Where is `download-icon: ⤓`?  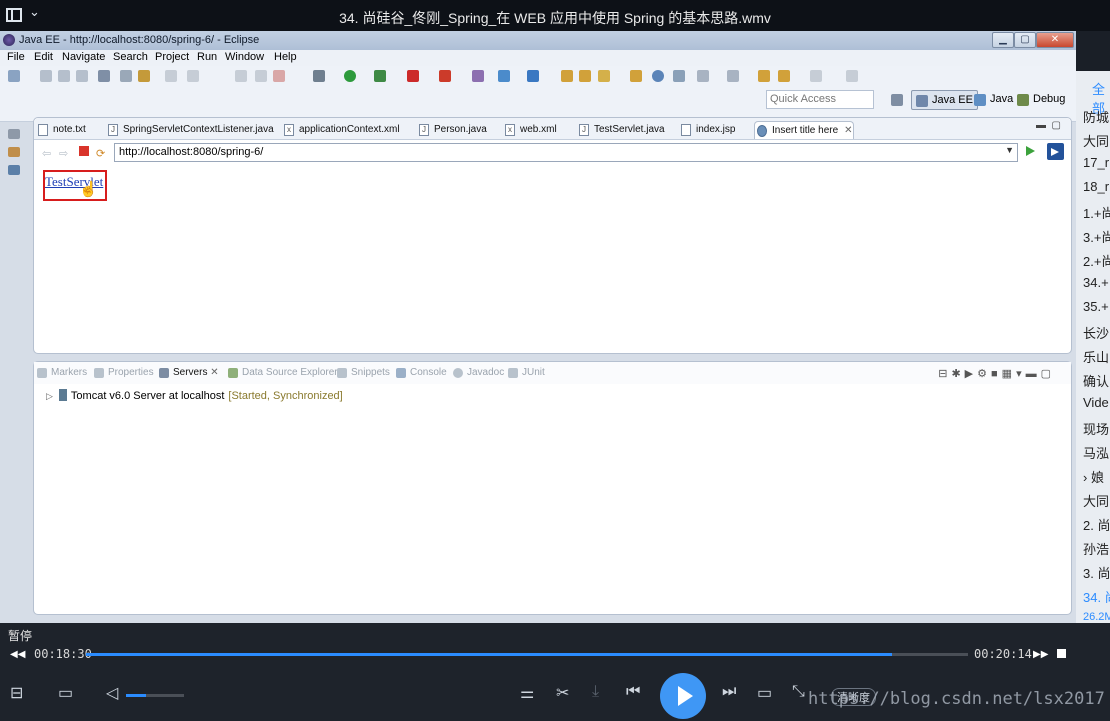 download-icon: ⤓ is located at coordinates (595, 692).